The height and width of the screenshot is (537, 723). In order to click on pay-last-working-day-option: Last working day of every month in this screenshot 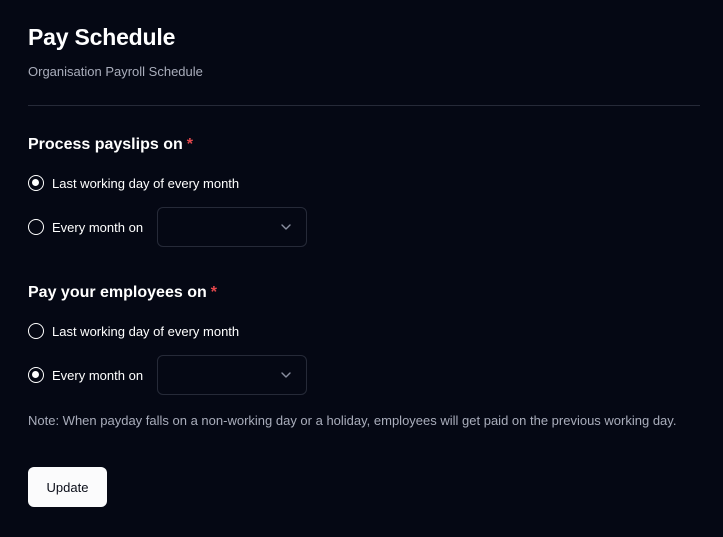, I will do `click(133, 331)`.